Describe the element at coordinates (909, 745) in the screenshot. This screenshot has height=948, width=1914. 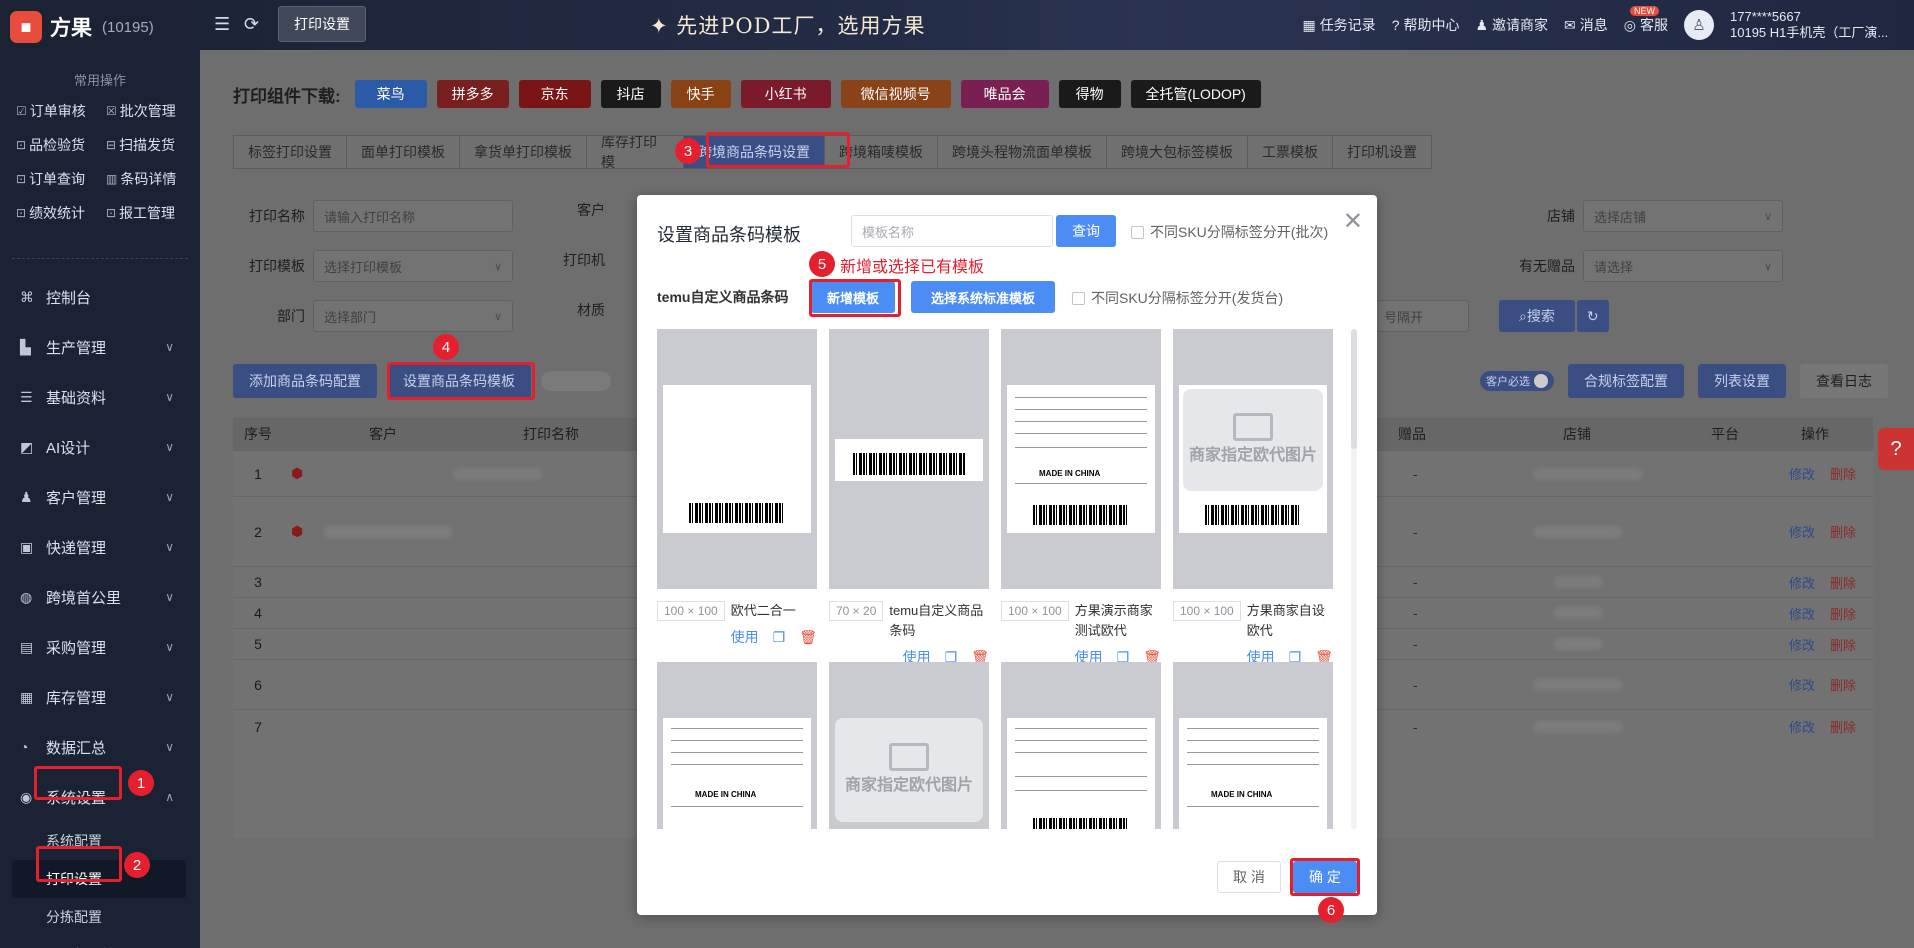
I see `template-card: 商家指定欧代图片` at that location.